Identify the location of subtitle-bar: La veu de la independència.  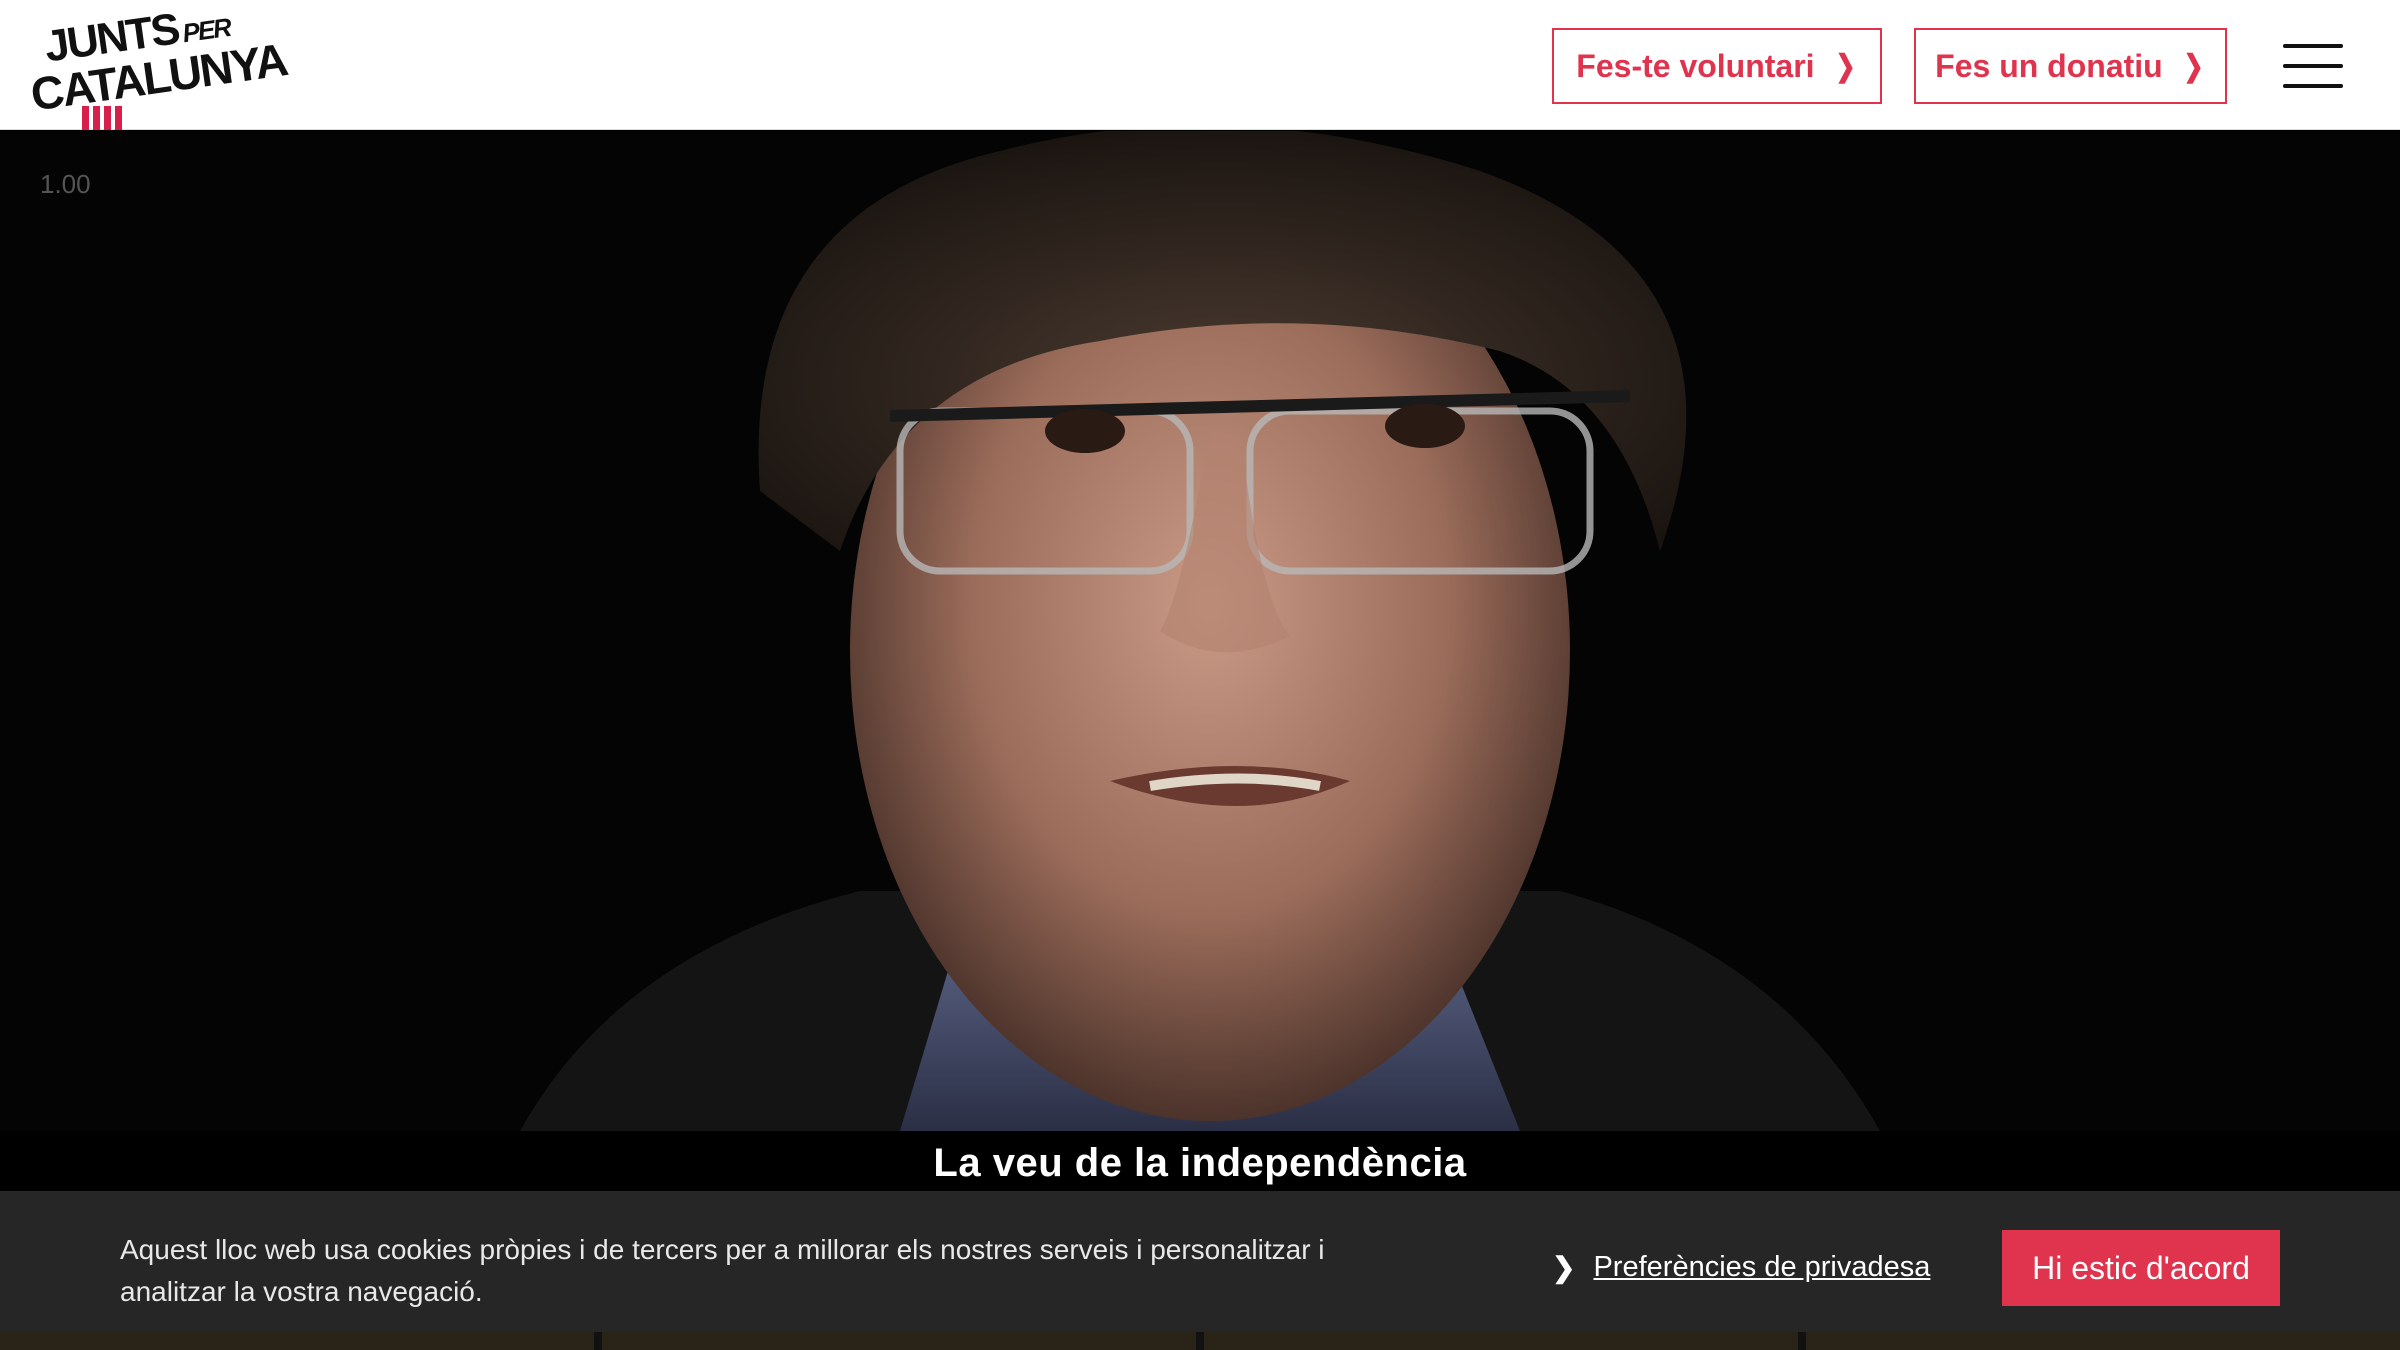
(1200, 1161).